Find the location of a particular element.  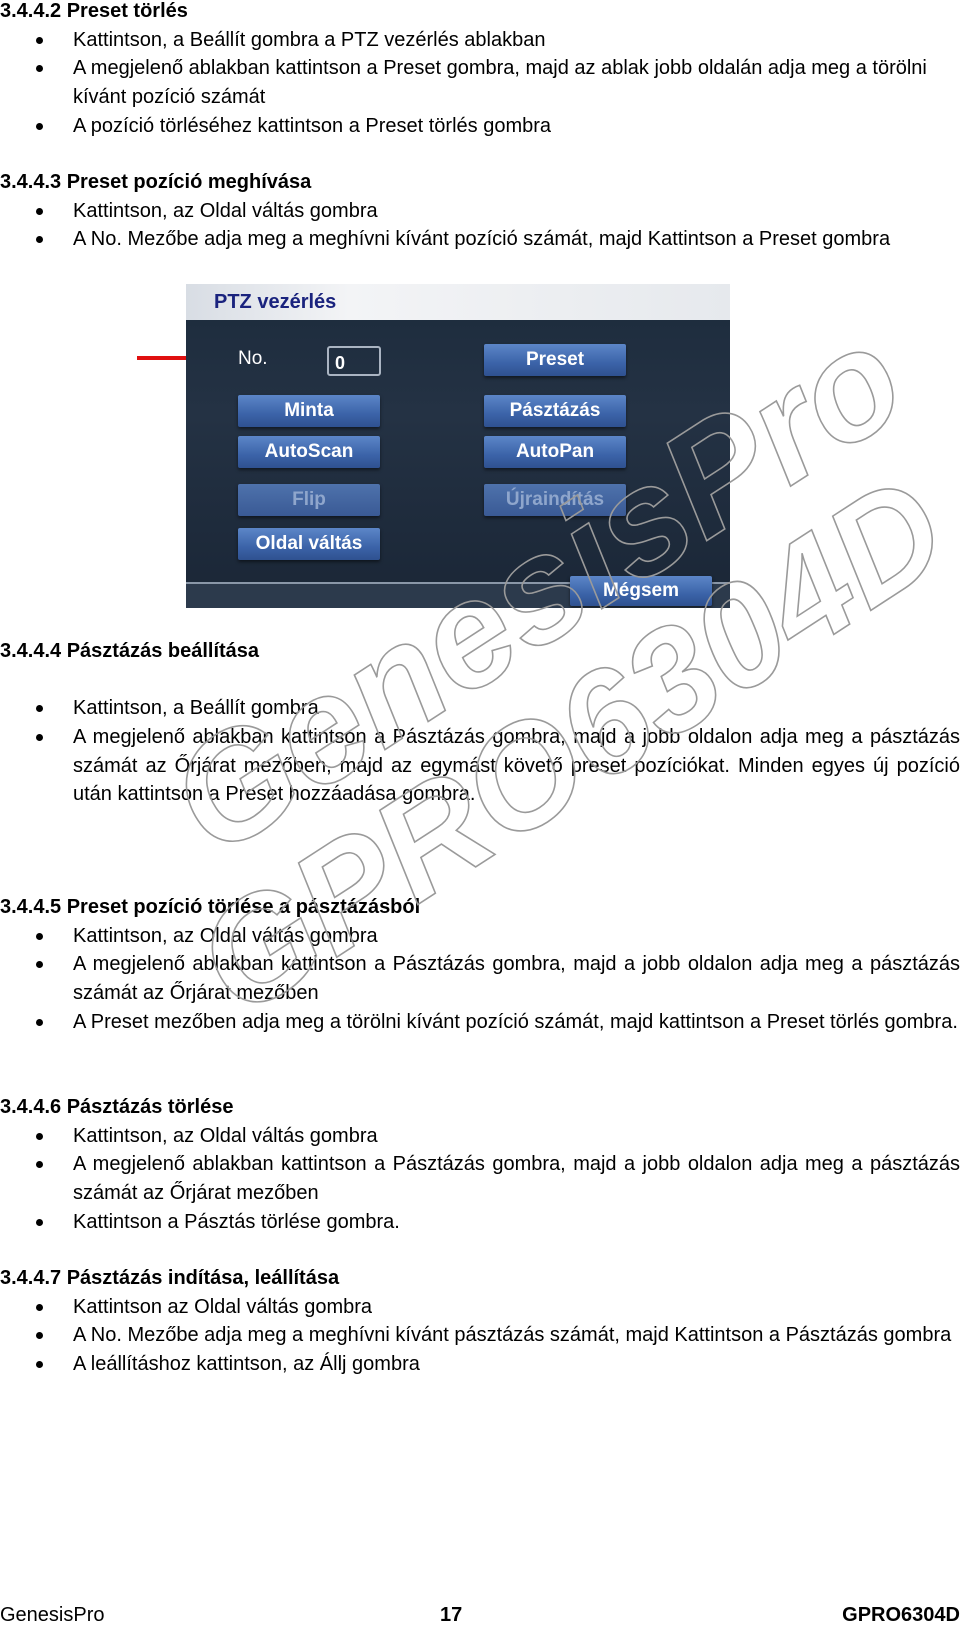

list-item: Kattintson az Oldal váltás gombra is located at coordinates (480, 1307).